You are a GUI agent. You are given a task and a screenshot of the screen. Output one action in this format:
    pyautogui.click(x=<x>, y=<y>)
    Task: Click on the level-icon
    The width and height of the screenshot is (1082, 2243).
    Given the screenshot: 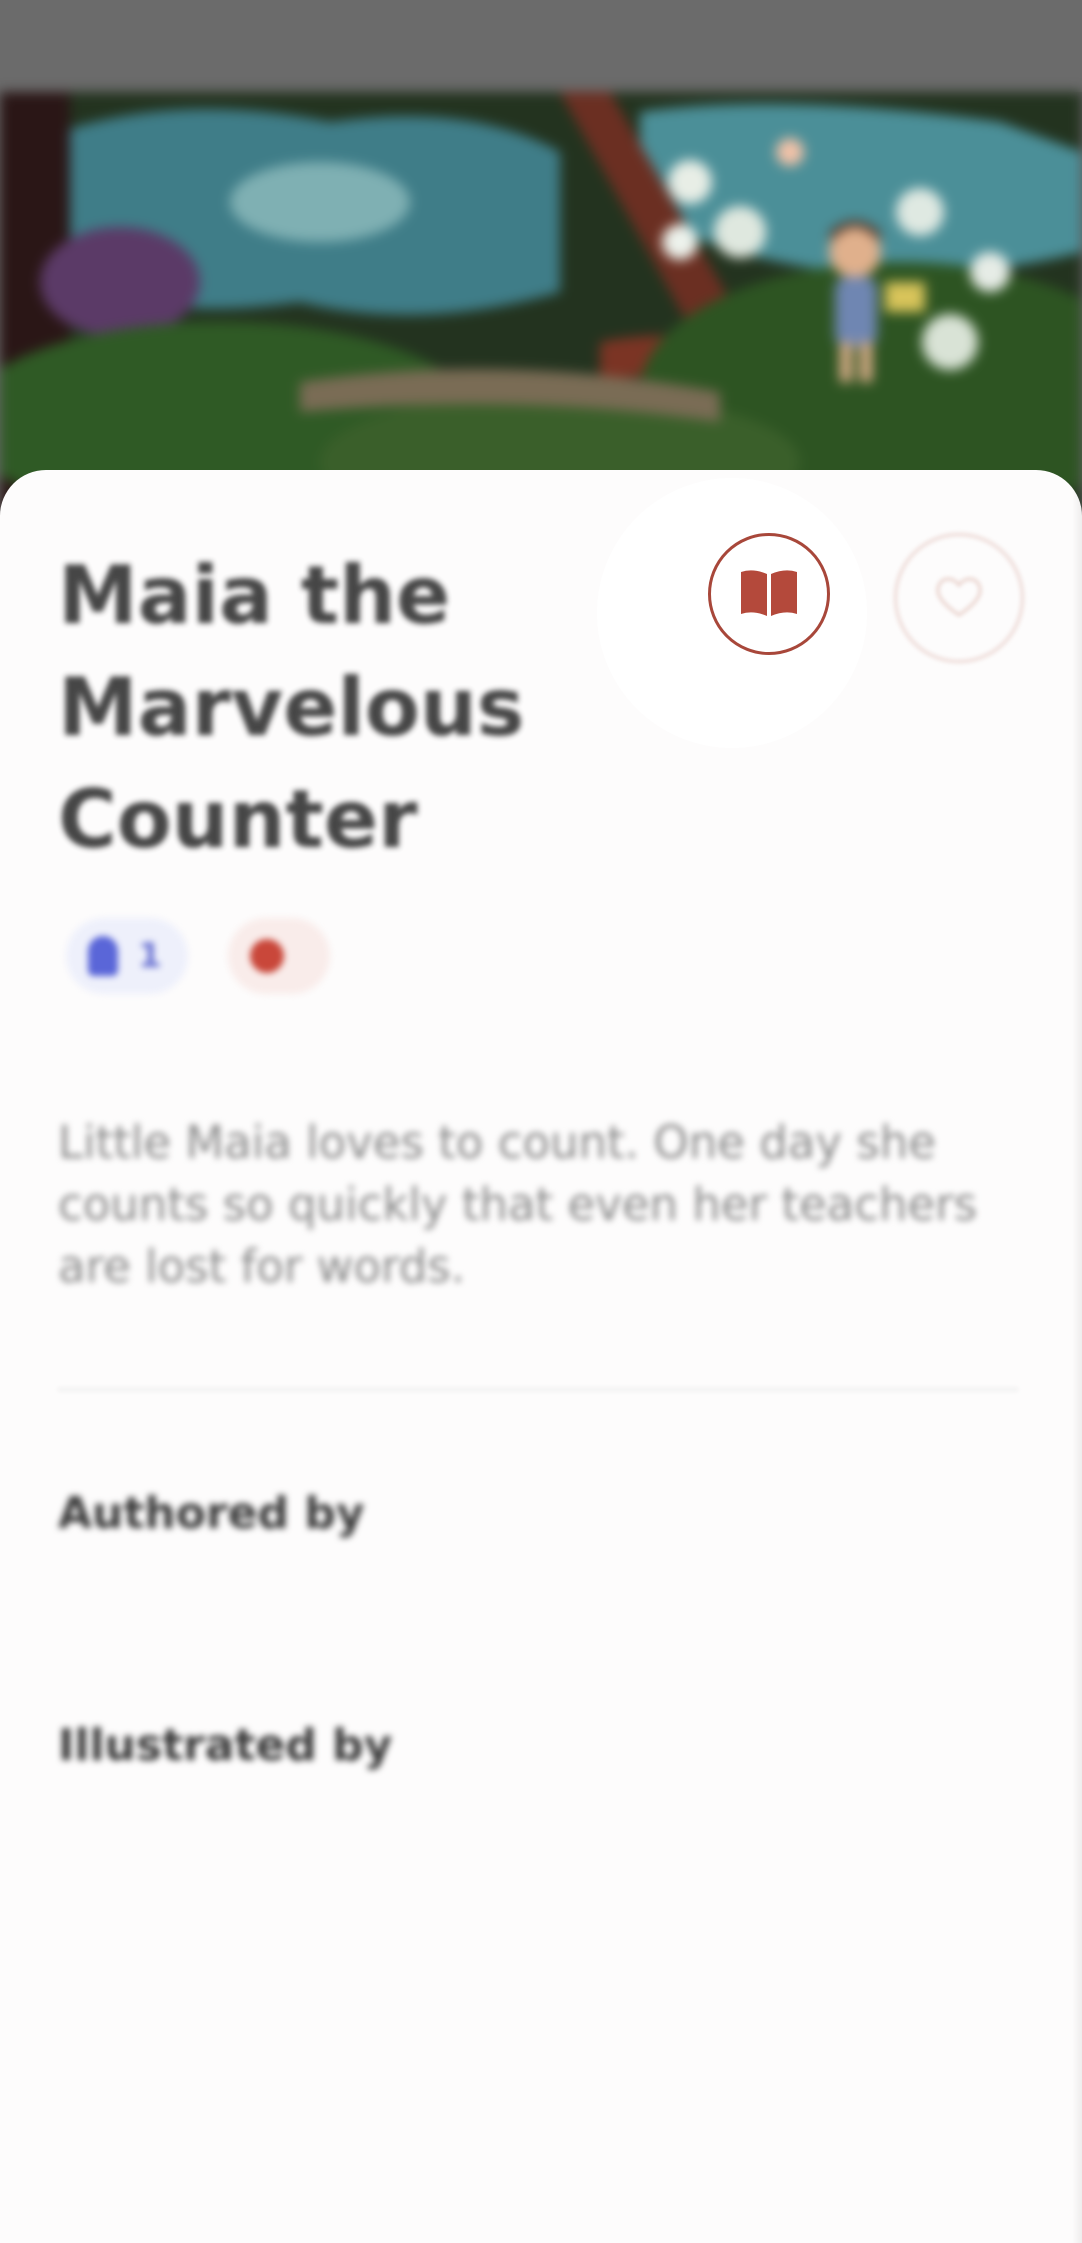 What is the action you would take?
    pyautogui.click(x=103, y=956)
    